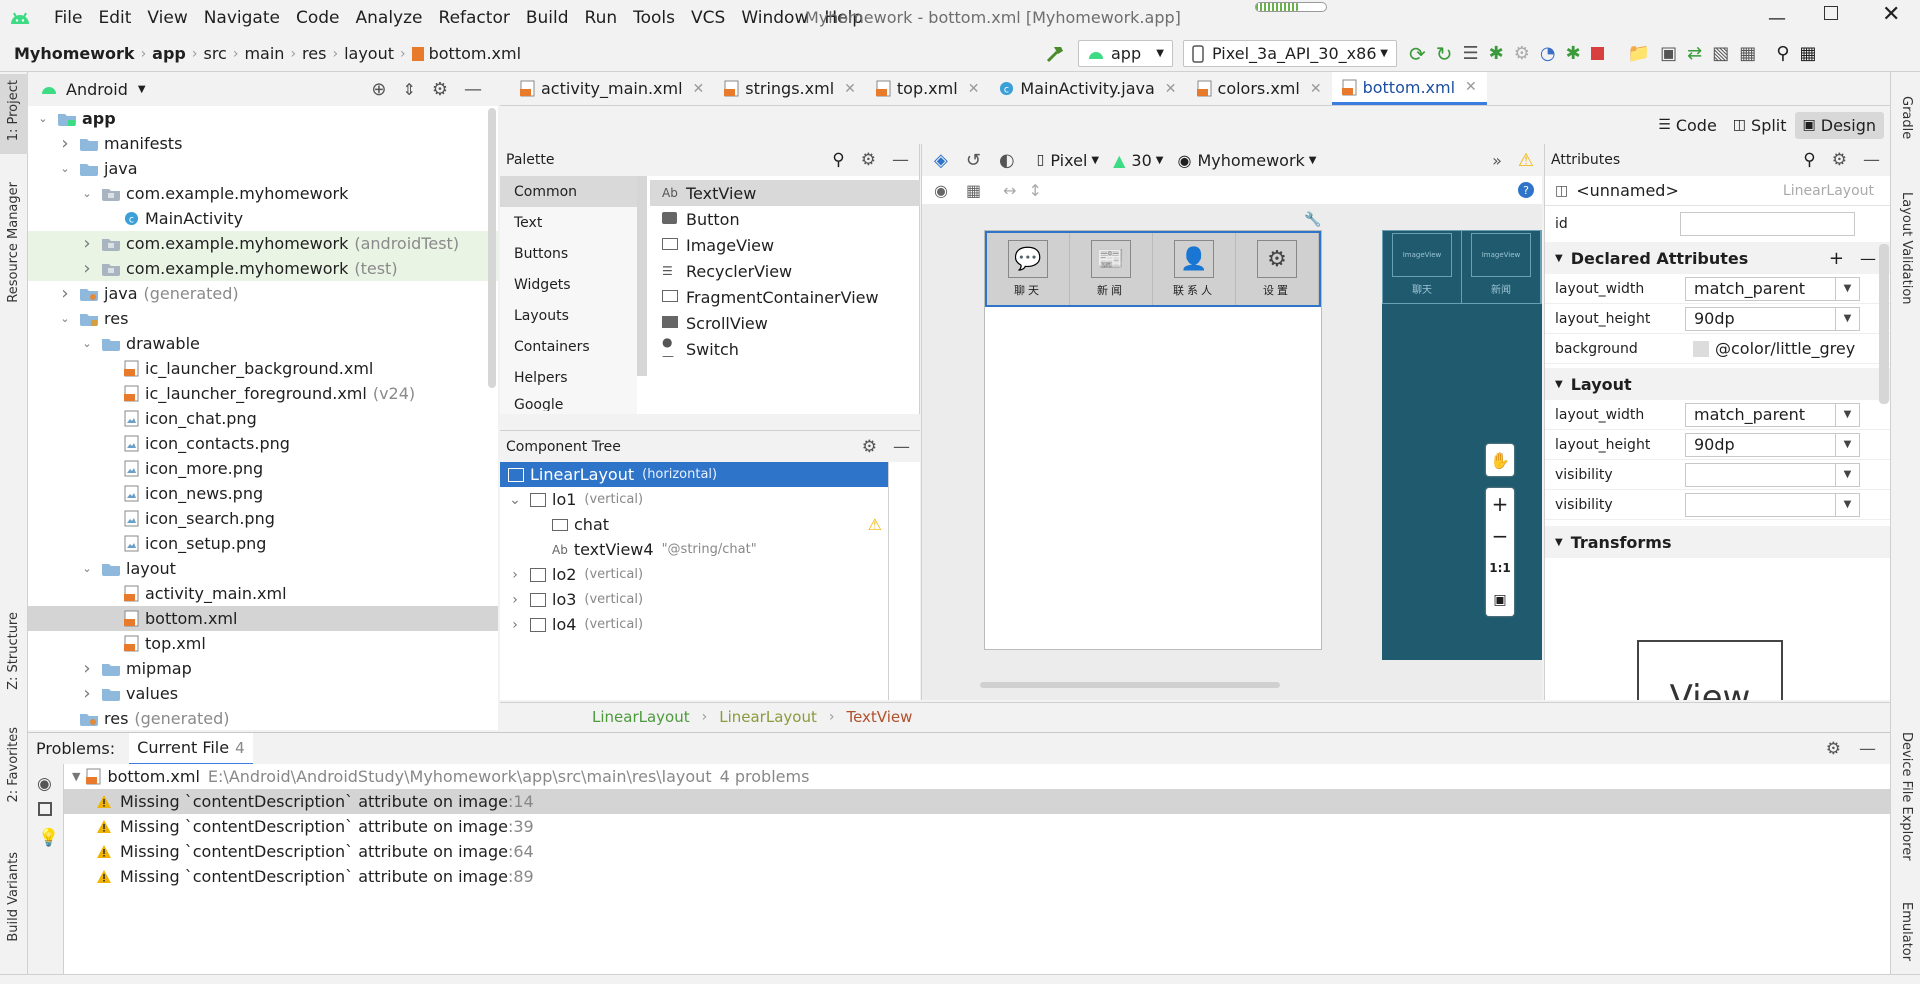 The image size is (1920, 984). Describe the element at coordinates (1760, 125) in the screenshot. I see `split-mode-button: ◫ Split` at that location.